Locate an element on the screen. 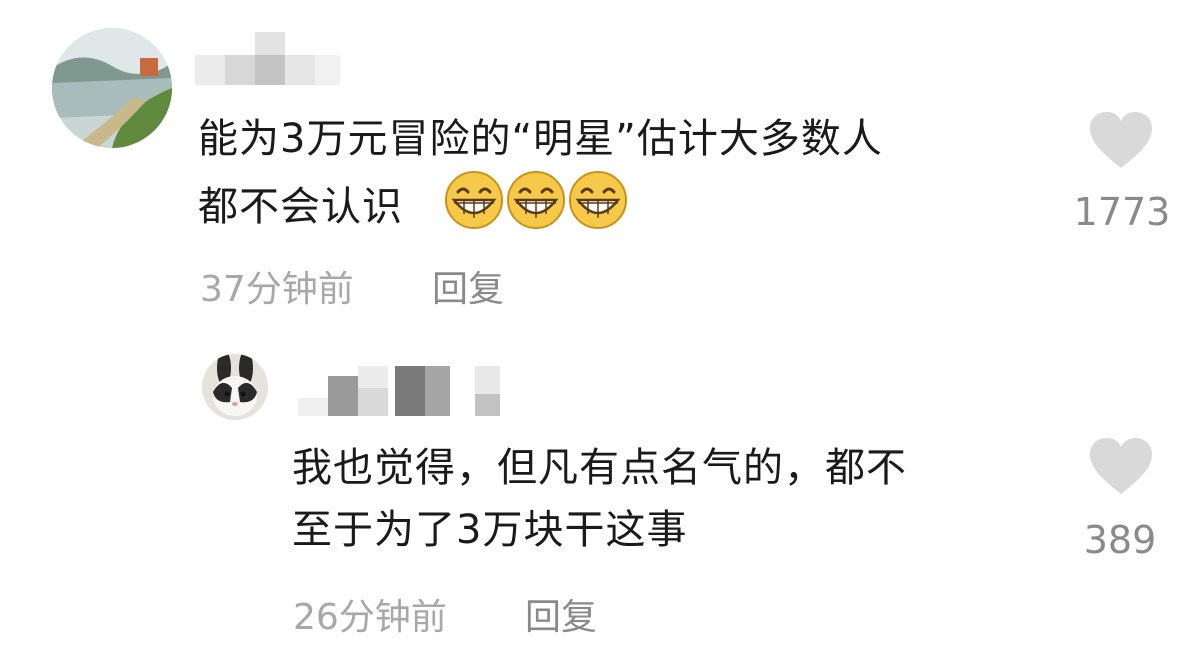 Image resolution: width=1198 pixels, height=655 pixels. commenter-avatar is located at coordinates (112, 88).